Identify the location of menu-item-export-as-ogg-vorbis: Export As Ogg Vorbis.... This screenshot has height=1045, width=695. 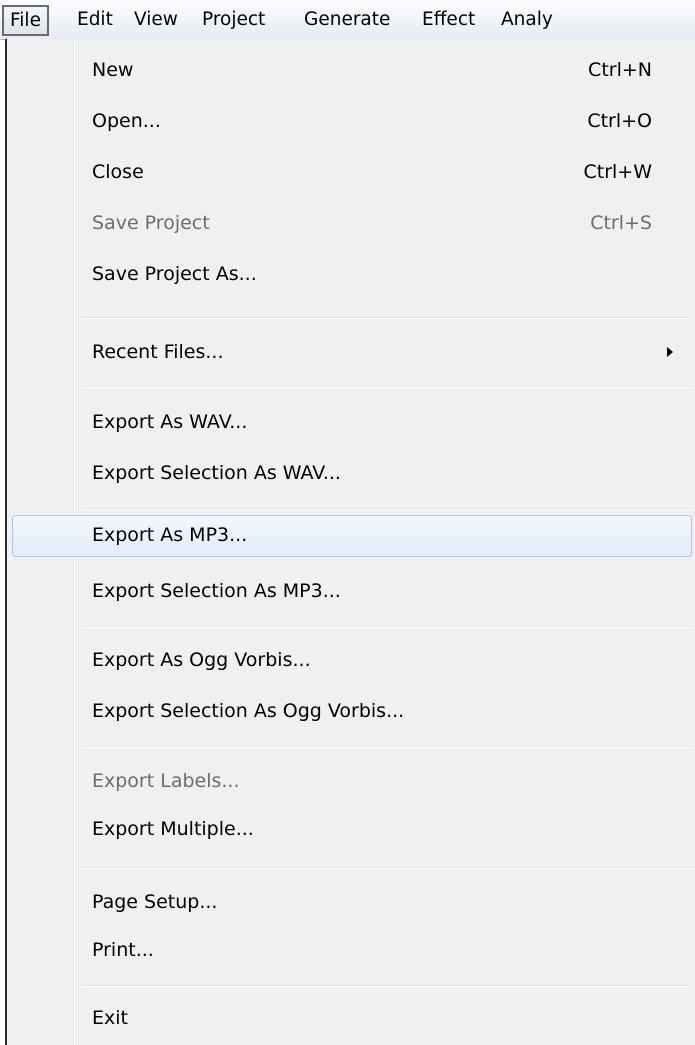
(351, 660).